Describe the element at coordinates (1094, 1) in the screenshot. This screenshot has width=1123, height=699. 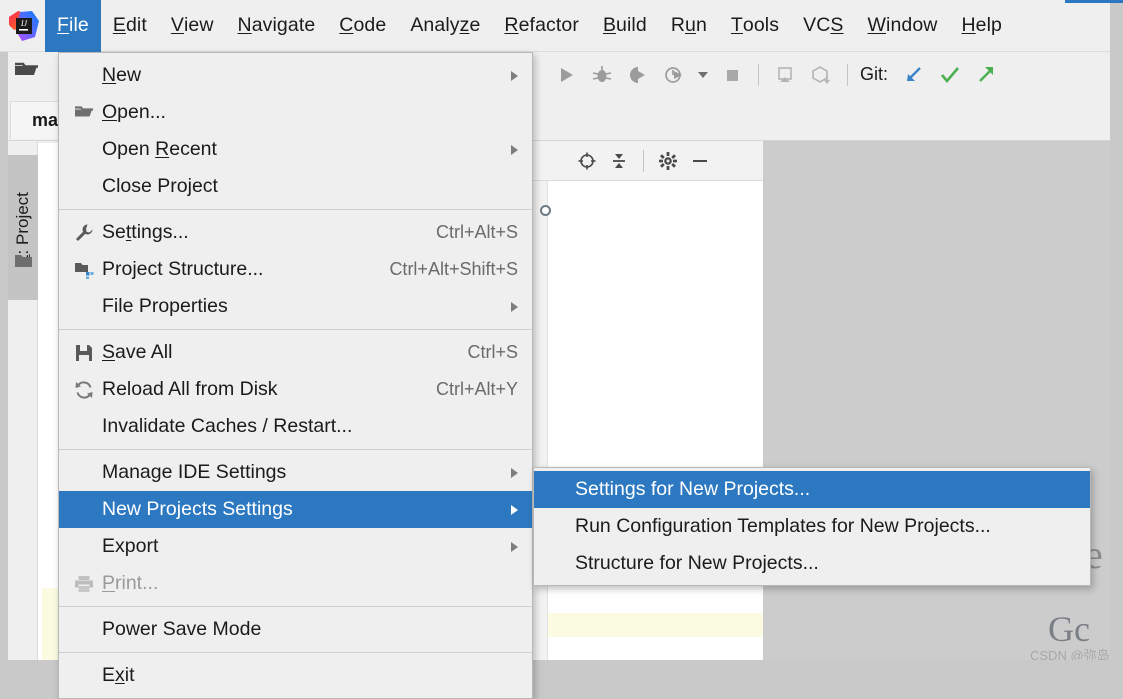
I see `titlebar-accent-line` at that location.